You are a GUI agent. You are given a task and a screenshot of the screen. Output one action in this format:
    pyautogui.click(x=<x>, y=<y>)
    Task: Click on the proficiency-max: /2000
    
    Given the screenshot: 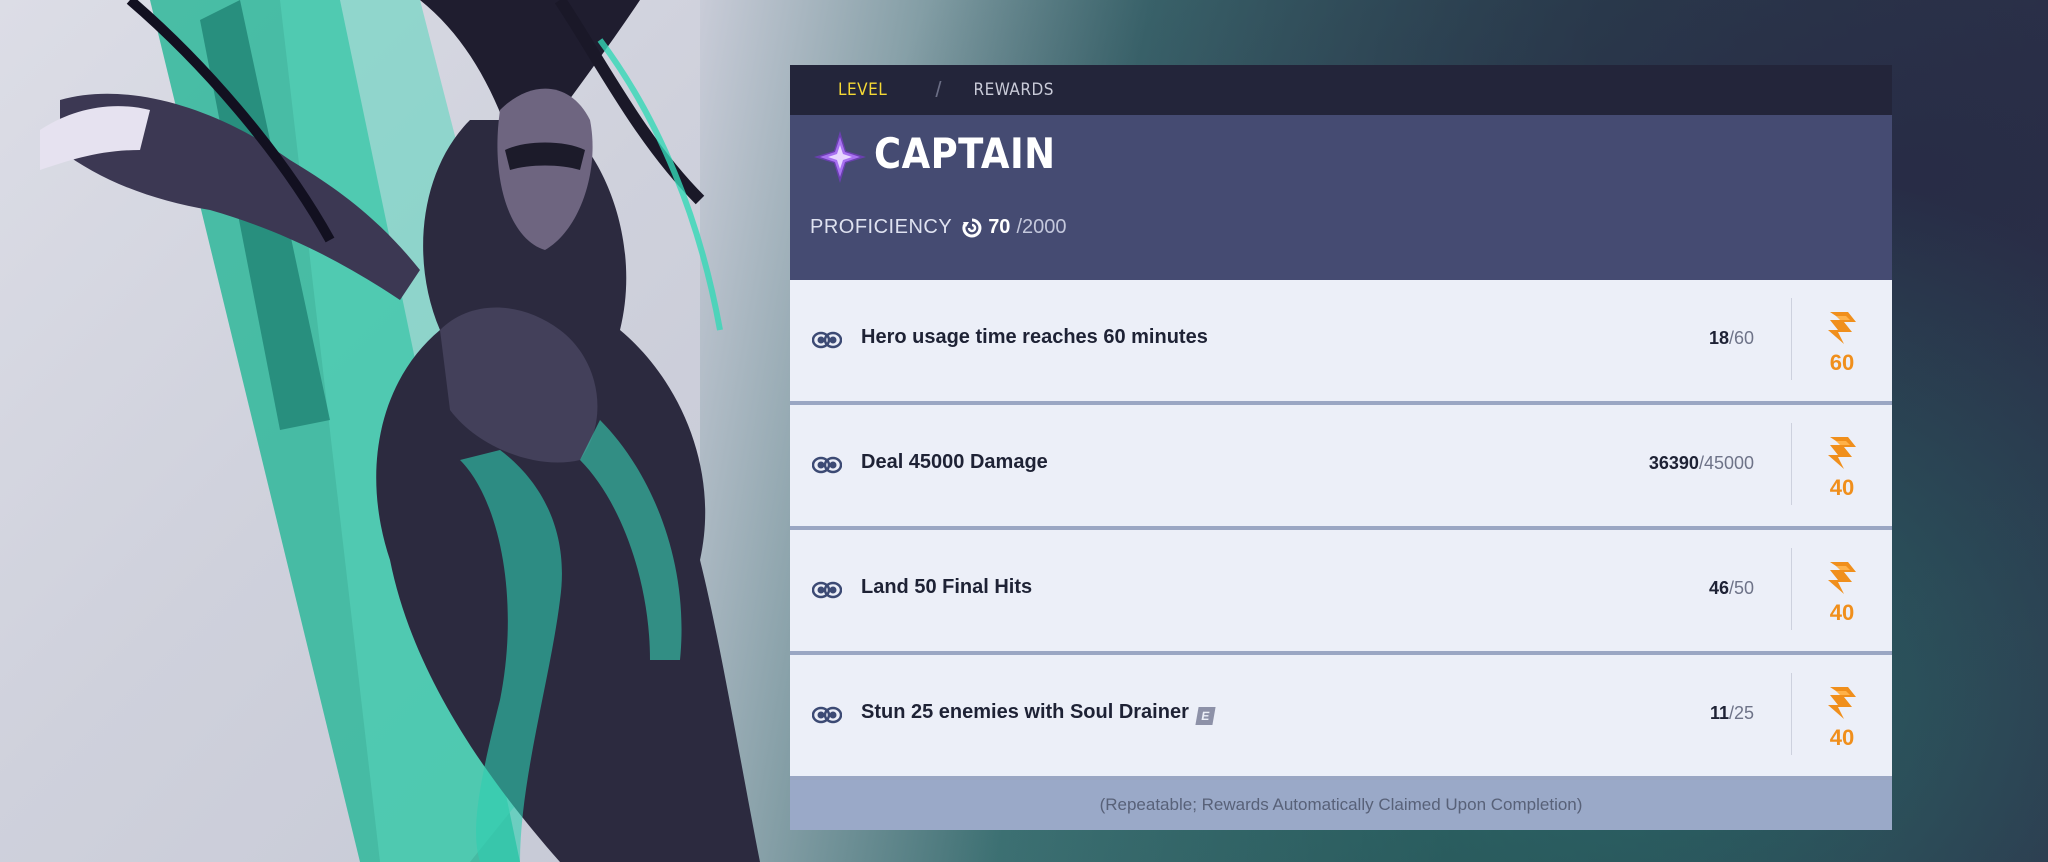 What is the action you would take?
    pyautogui.click(x=1041, y=227)
    